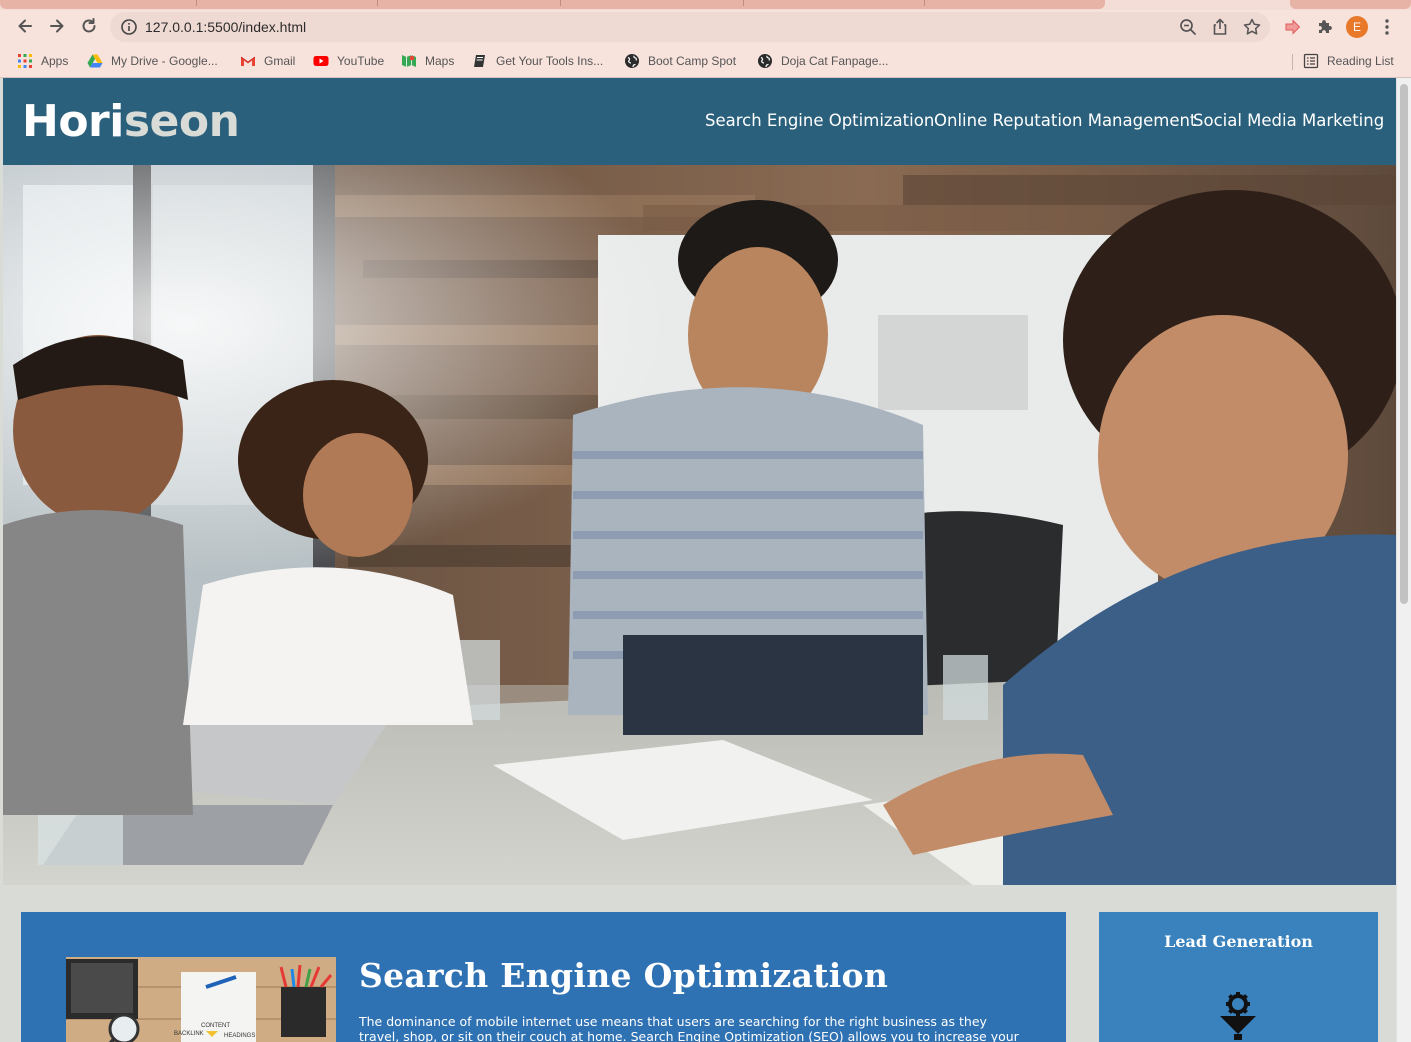  I want to click on bookmark-label: Apps, so click(55, 61).